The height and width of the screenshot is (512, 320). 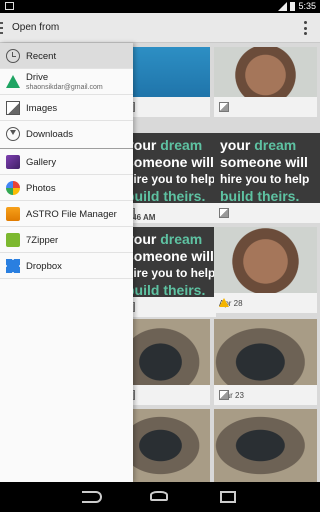 What do you see at coordinates (13, 56) in the screenshot?
I see `clock-icon` at bounding box center [13, 56].